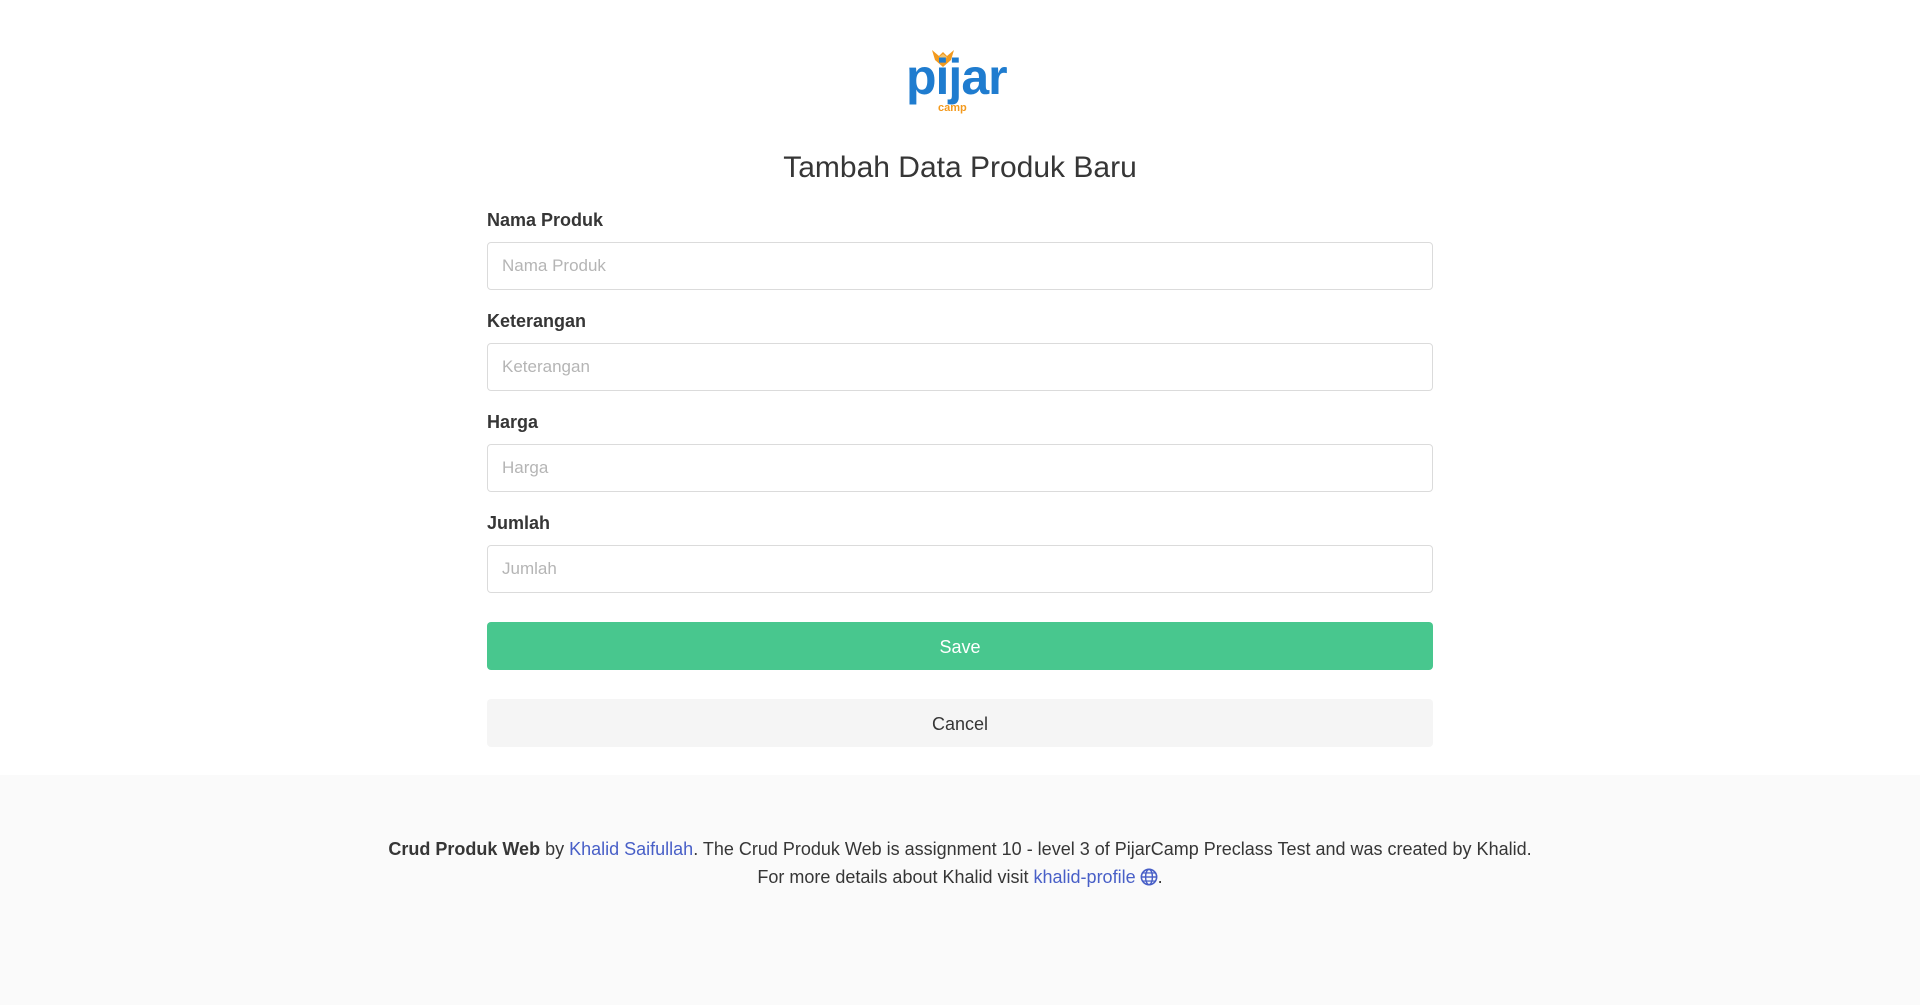  What do you see at coordinates (960, 266) in the screenshot?
I see `nama-produk-input` at bounding box center [960, 266].